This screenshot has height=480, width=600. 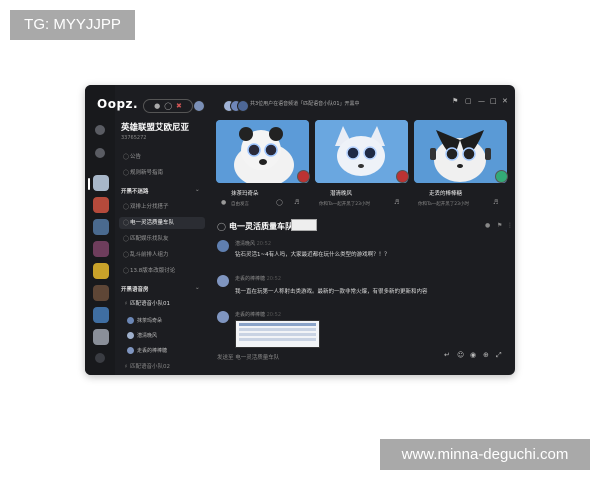 I want to click on chat-icon, so click(x=100, y=153).